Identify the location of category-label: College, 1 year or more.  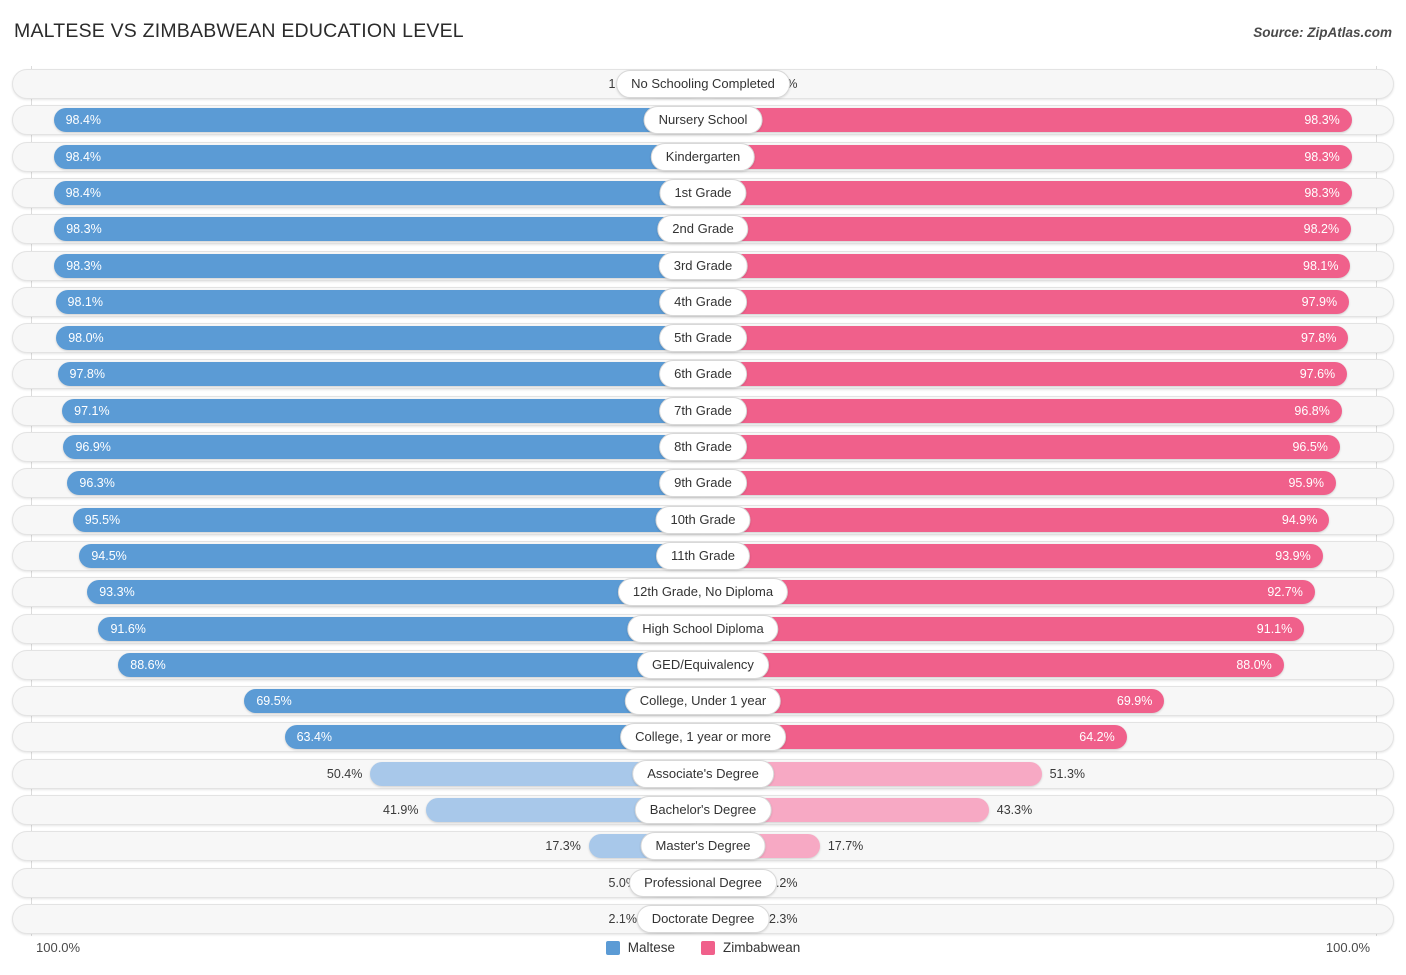
(703, 737).